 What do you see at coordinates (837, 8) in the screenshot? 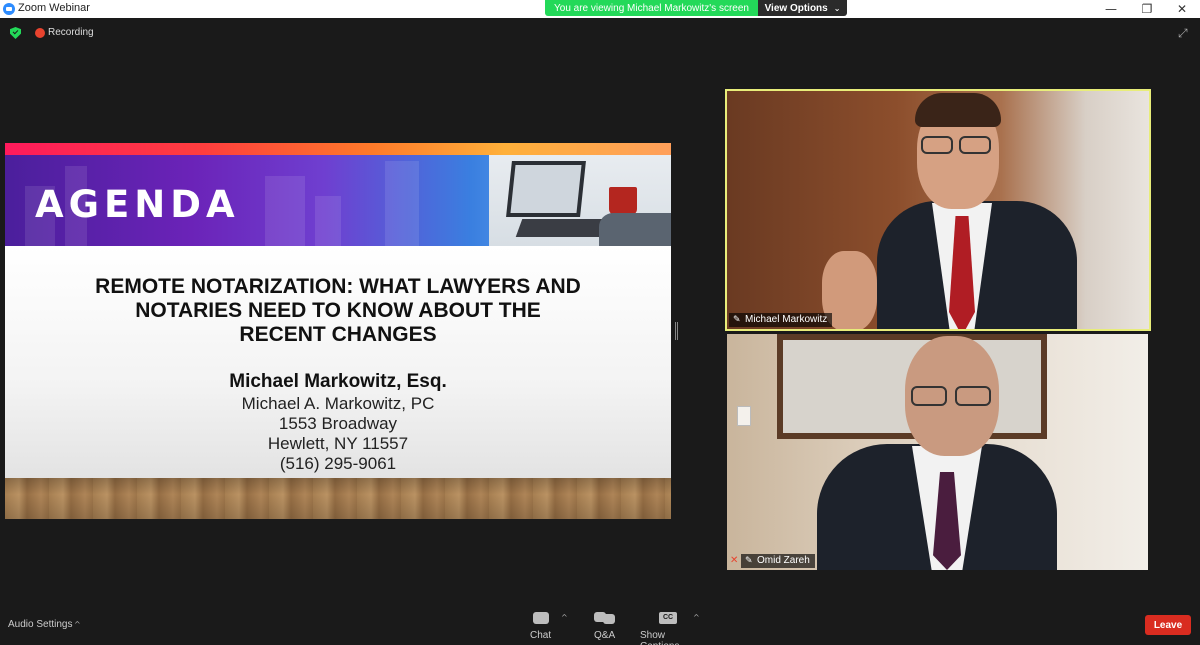
I see `chevron-down-icon: ⌄` at bounding box center [837, 8].